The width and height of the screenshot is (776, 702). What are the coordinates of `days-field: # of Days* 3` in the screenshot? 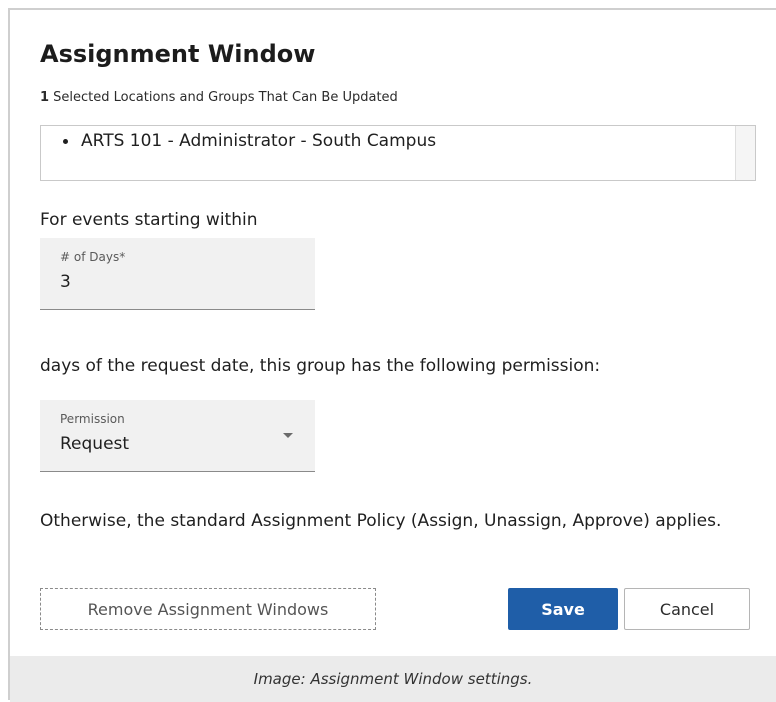 It's located at (177, 274).